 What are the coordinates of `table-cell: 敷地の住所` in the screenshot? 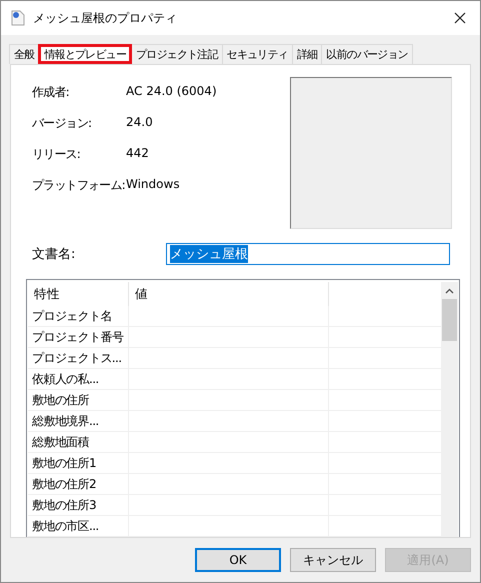 It's located at (78, 400).